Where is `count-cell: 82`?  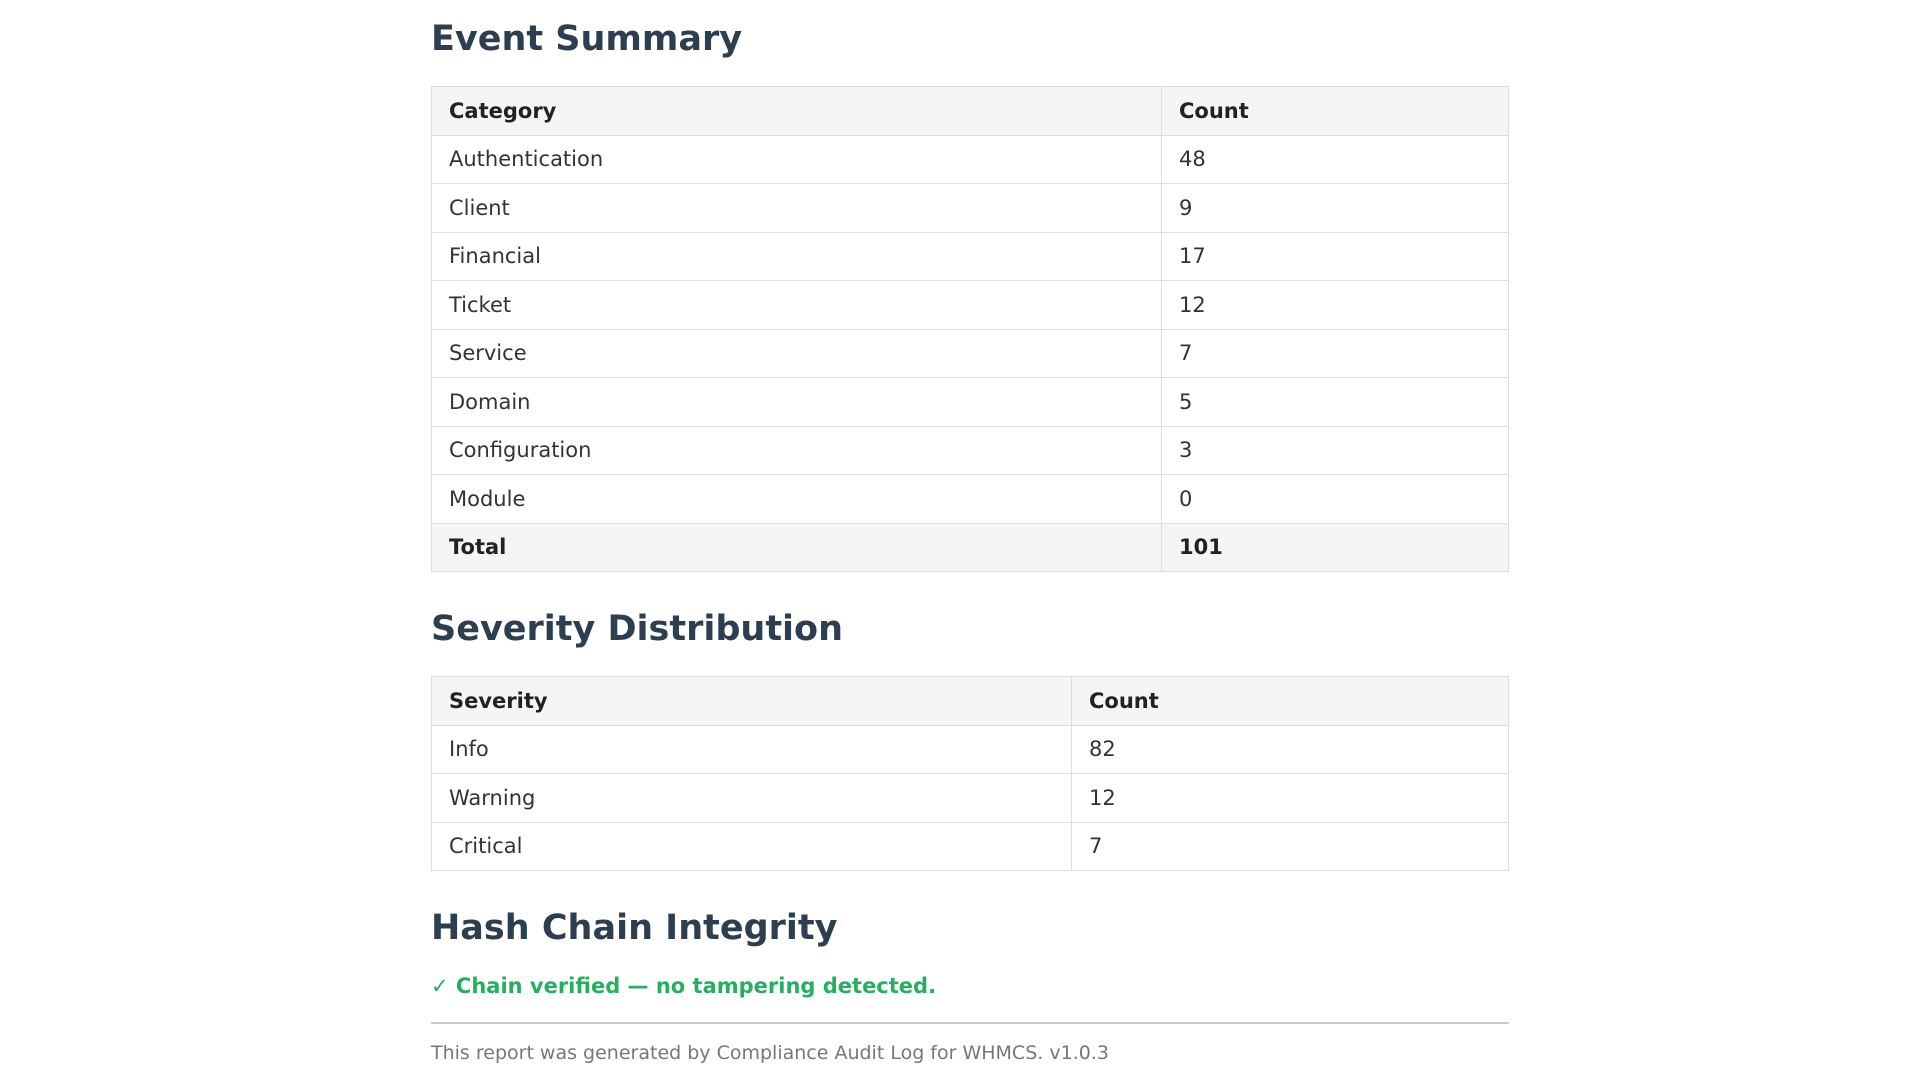
count-cell: 82 is located at coordinates (1290, 749).